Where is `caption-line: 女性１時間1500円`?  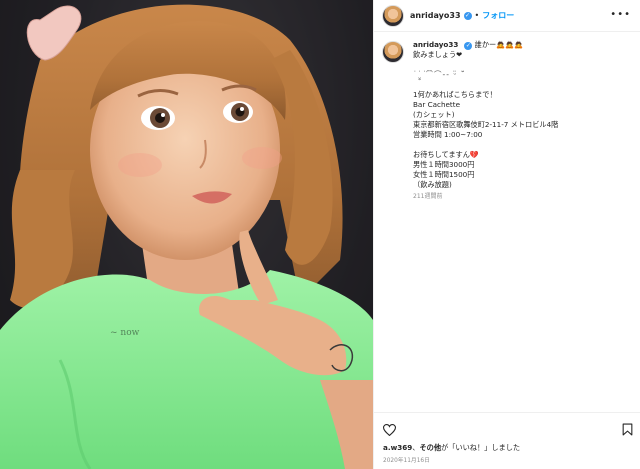
caption-line: 女性１時間1500円 is located at coordinates (444, 174).